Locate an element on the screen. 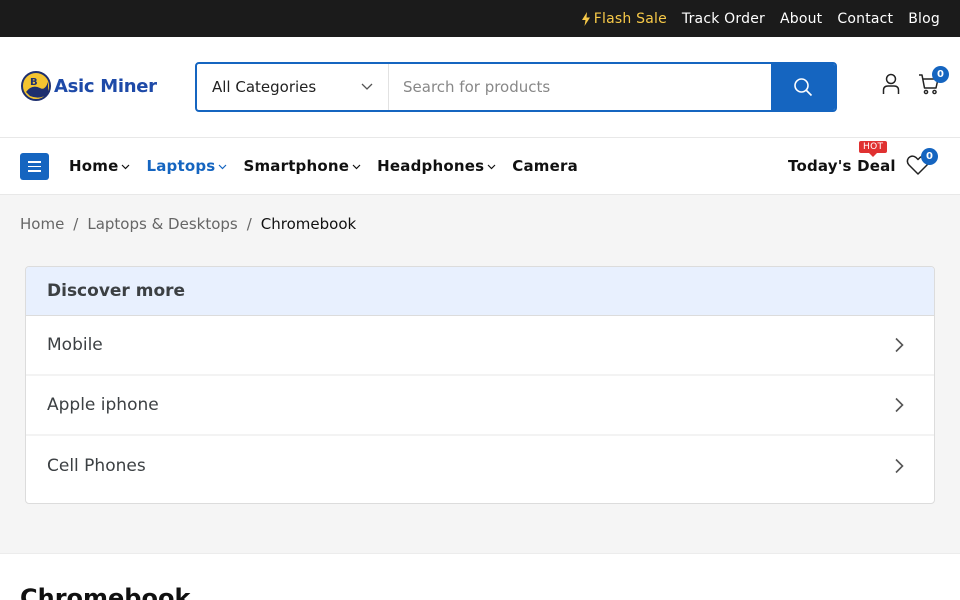 This screenshot has height=600, width=960. nav-item-label: Home is located at coordinates (94, 166).